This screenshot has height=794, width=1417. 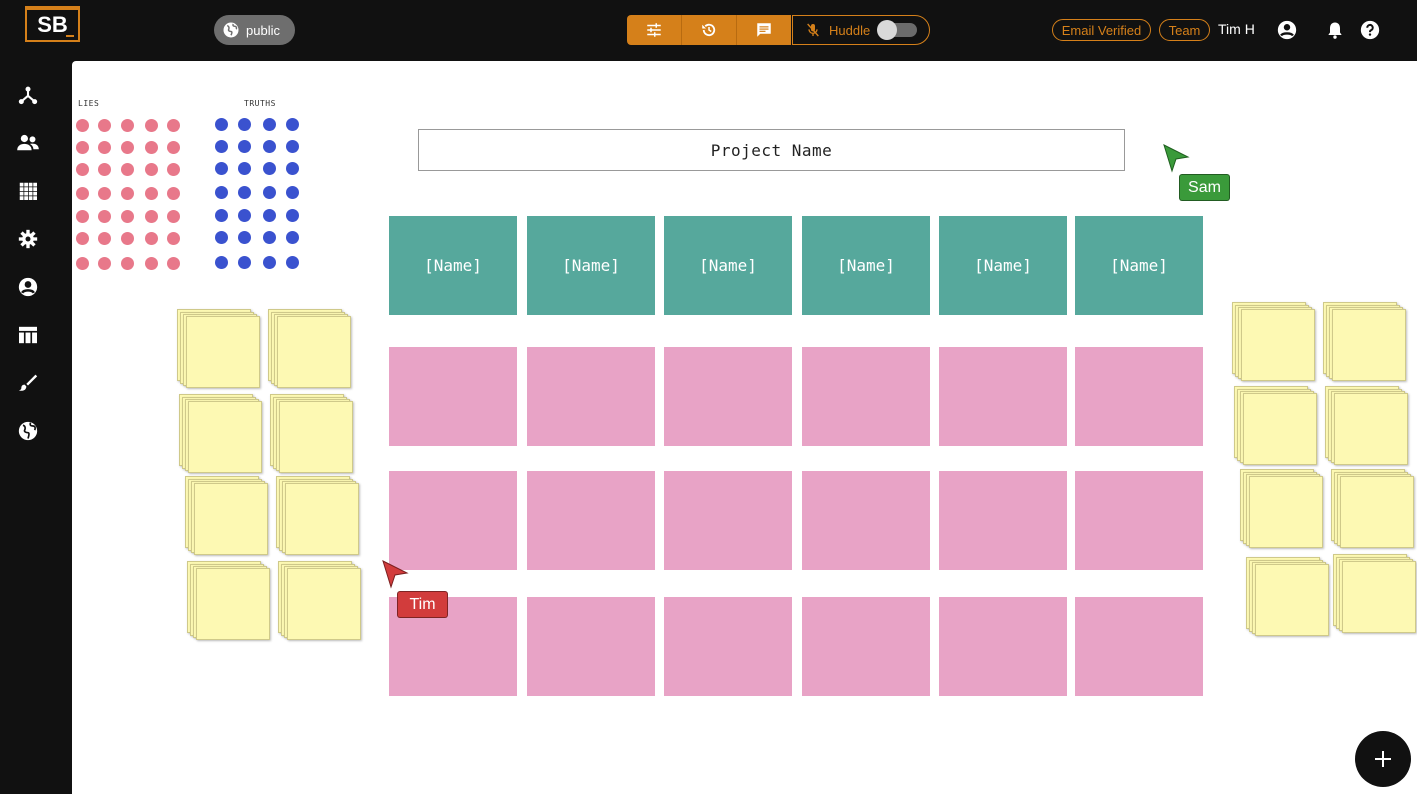 I want to click on team-button: Team, so click(x=1184, y=30).